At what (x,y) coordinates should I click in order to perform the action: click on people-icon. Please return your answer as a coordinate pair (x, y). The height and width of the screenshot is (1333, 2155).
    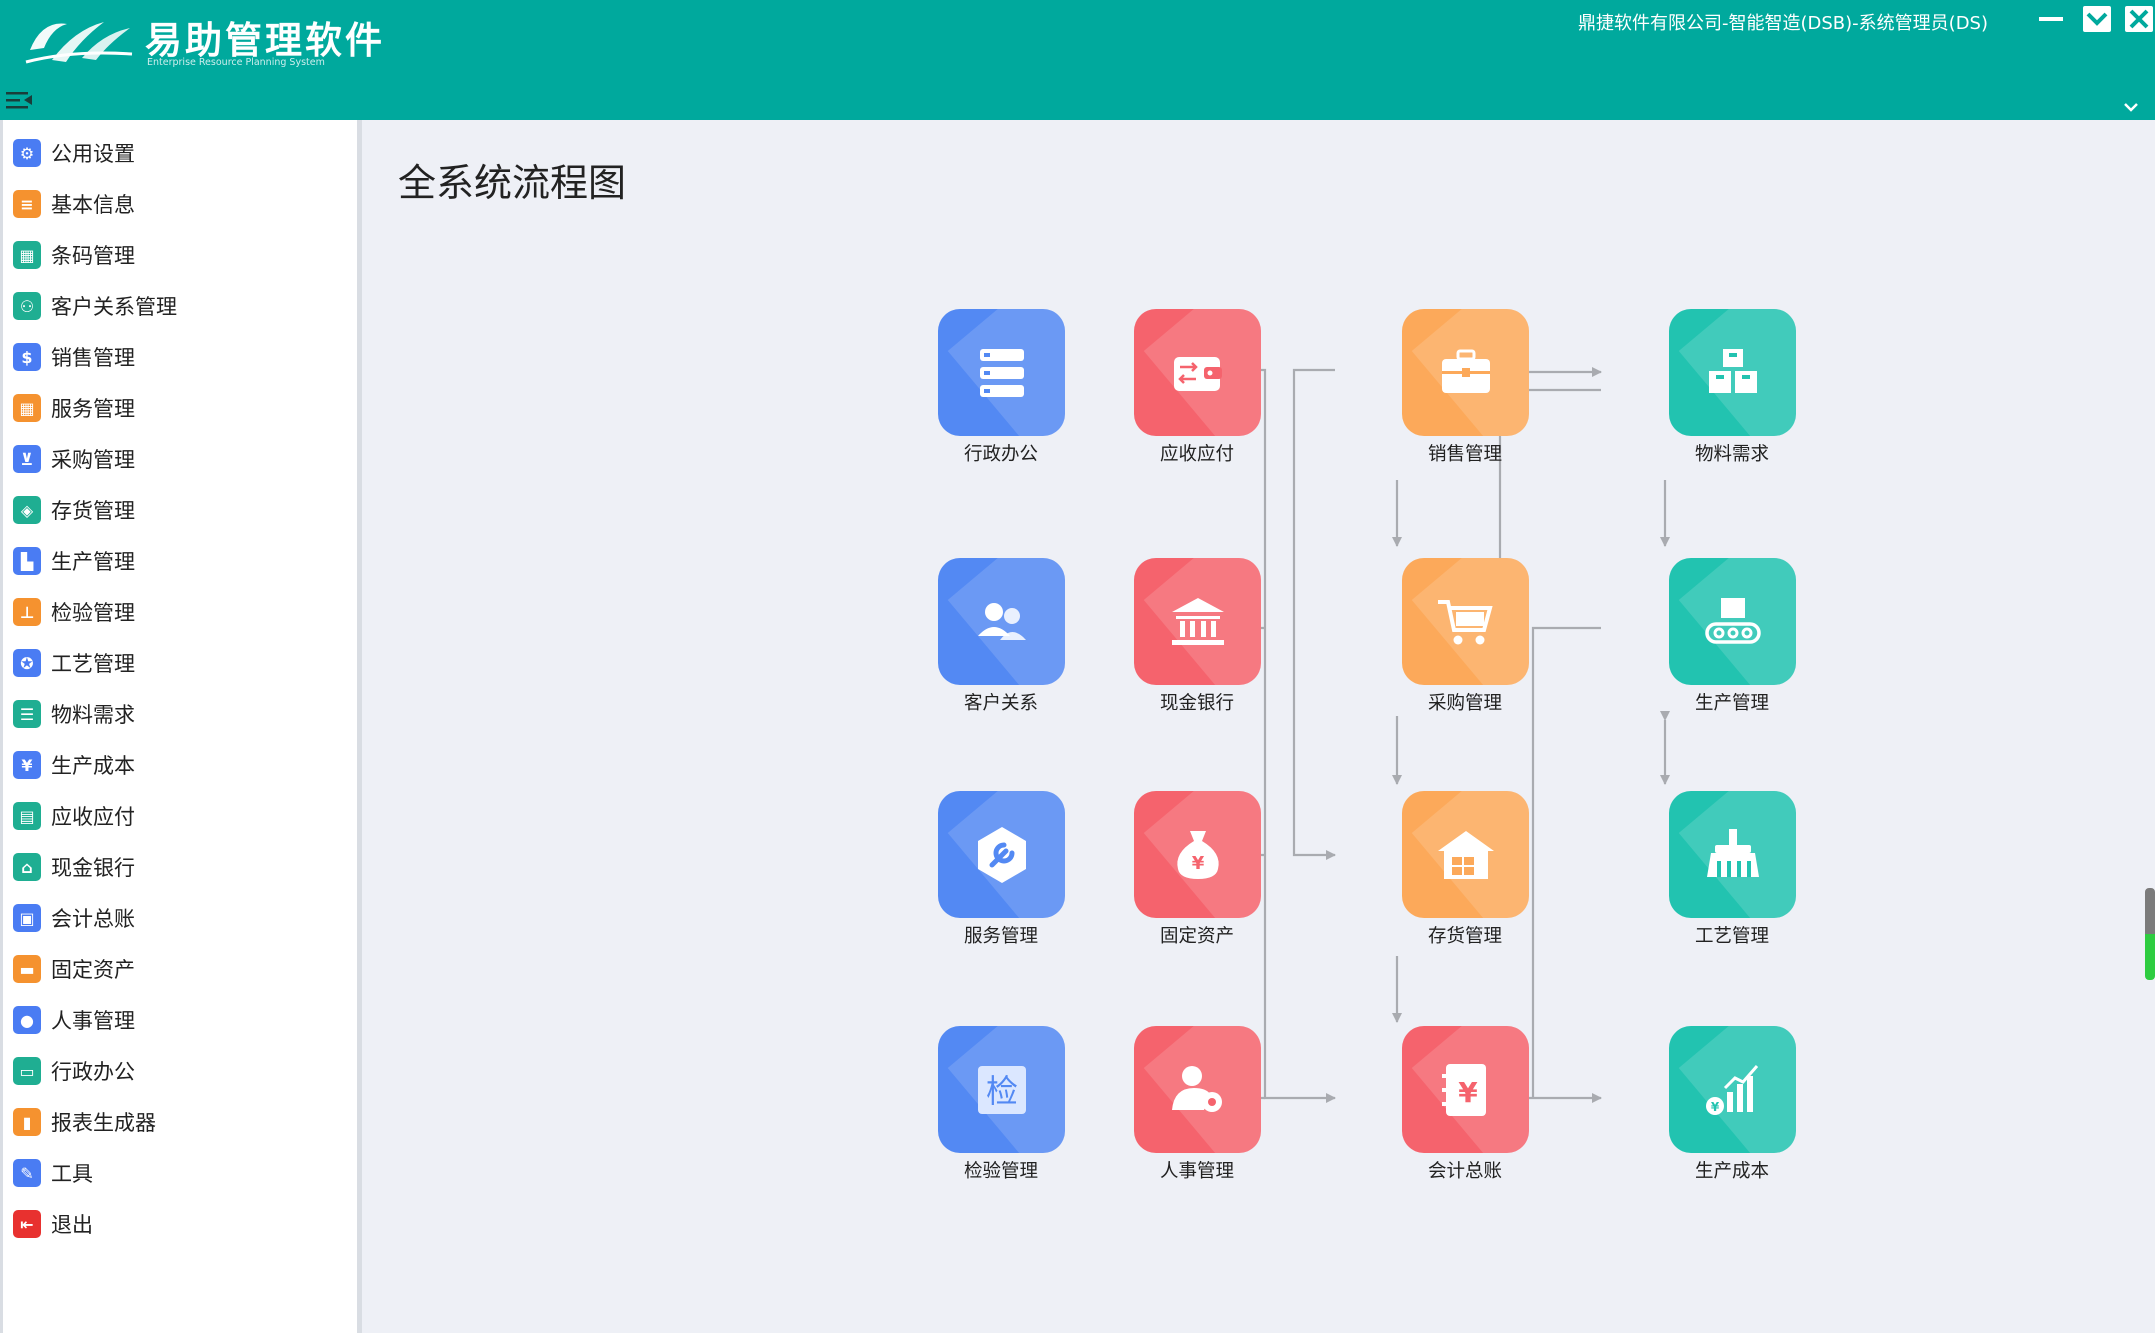
    Looking at the image, I should click on (1002, 622).